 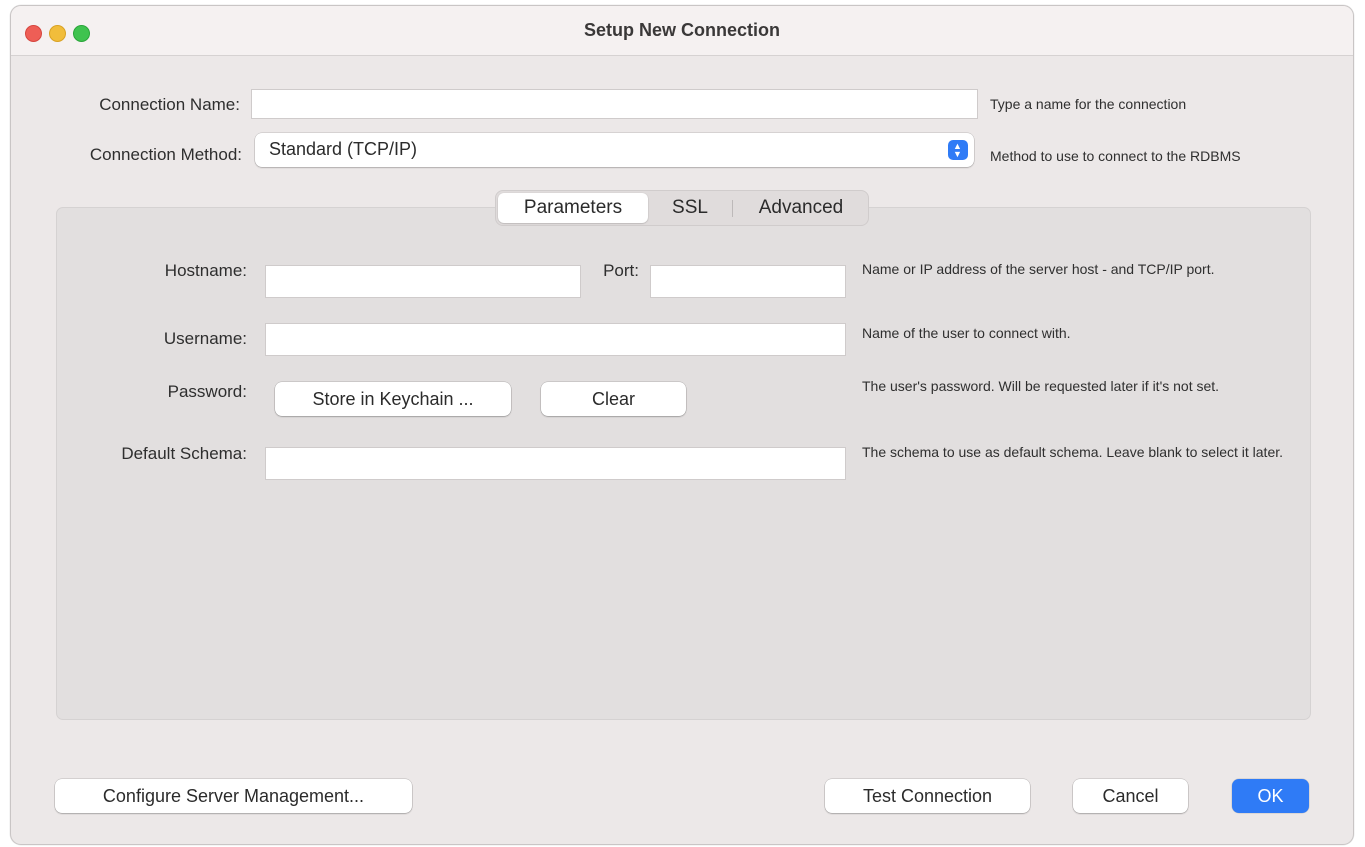 I want to click on default-schema-label: Default Schema:, so click(x=184, y=453).